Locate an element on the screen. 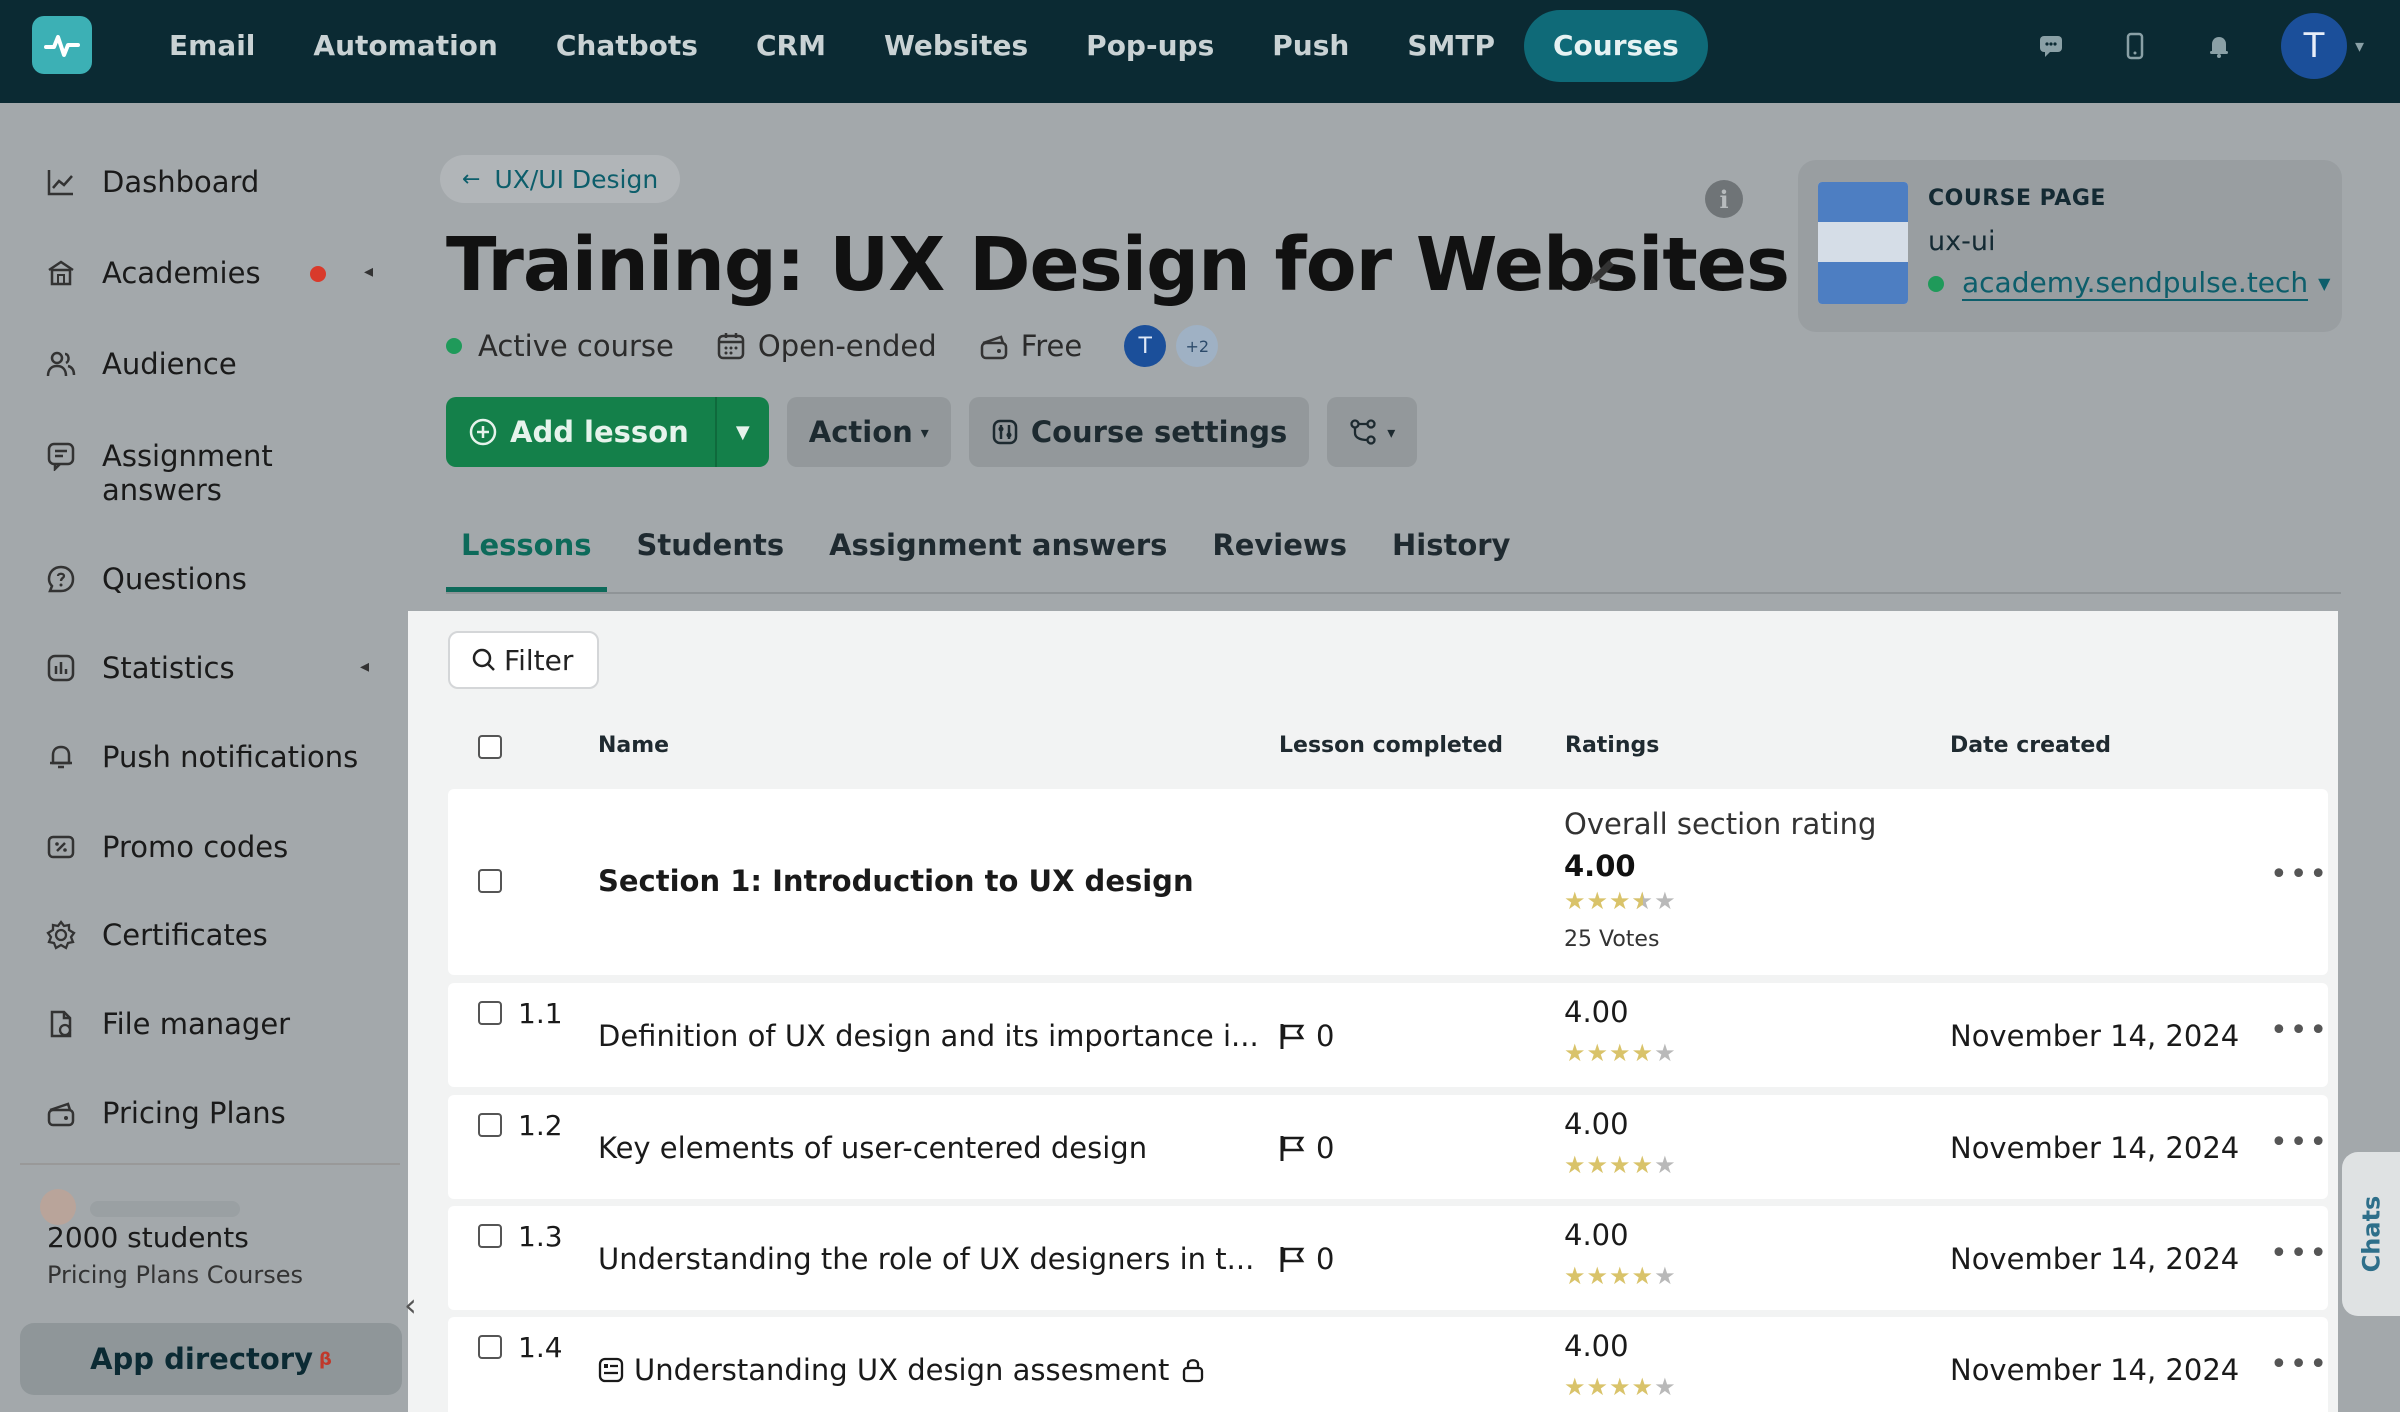 This screenshot has width=2400, height=1412. sidebar-item-dashboard: Dashboard is located at coordinates (151, 182).